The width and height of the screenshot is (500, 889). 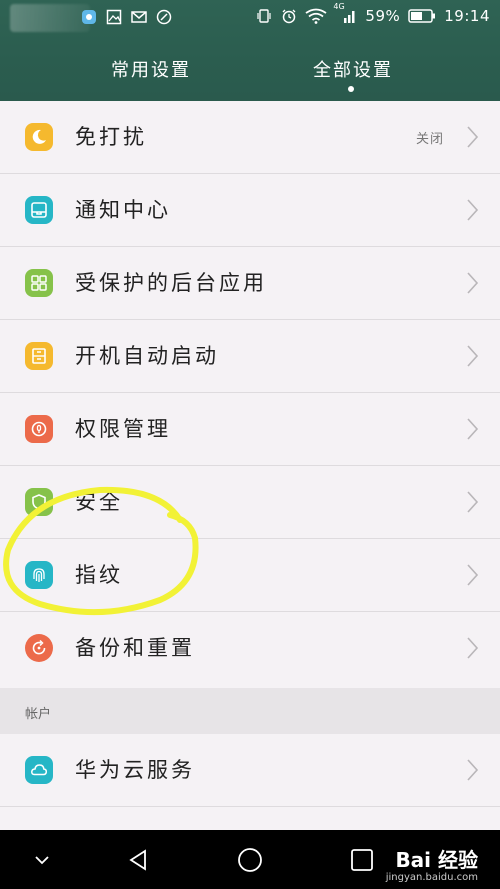 What do you see at coordinates (39, 283) in the screenshot?
I see `grid-apps-icon` at bounding box center [39, 283].